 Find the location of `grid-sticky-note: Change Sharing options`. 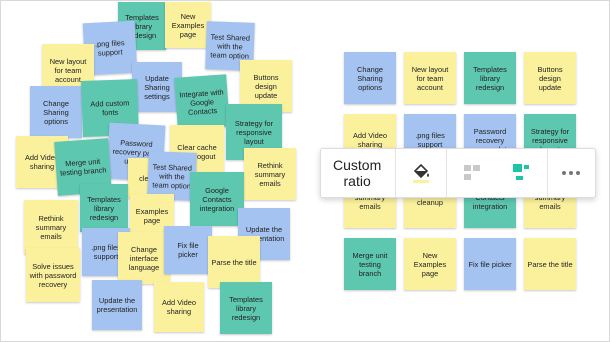

grid-sticky-note: Change Sharing options is located at coordinates (370, 78).